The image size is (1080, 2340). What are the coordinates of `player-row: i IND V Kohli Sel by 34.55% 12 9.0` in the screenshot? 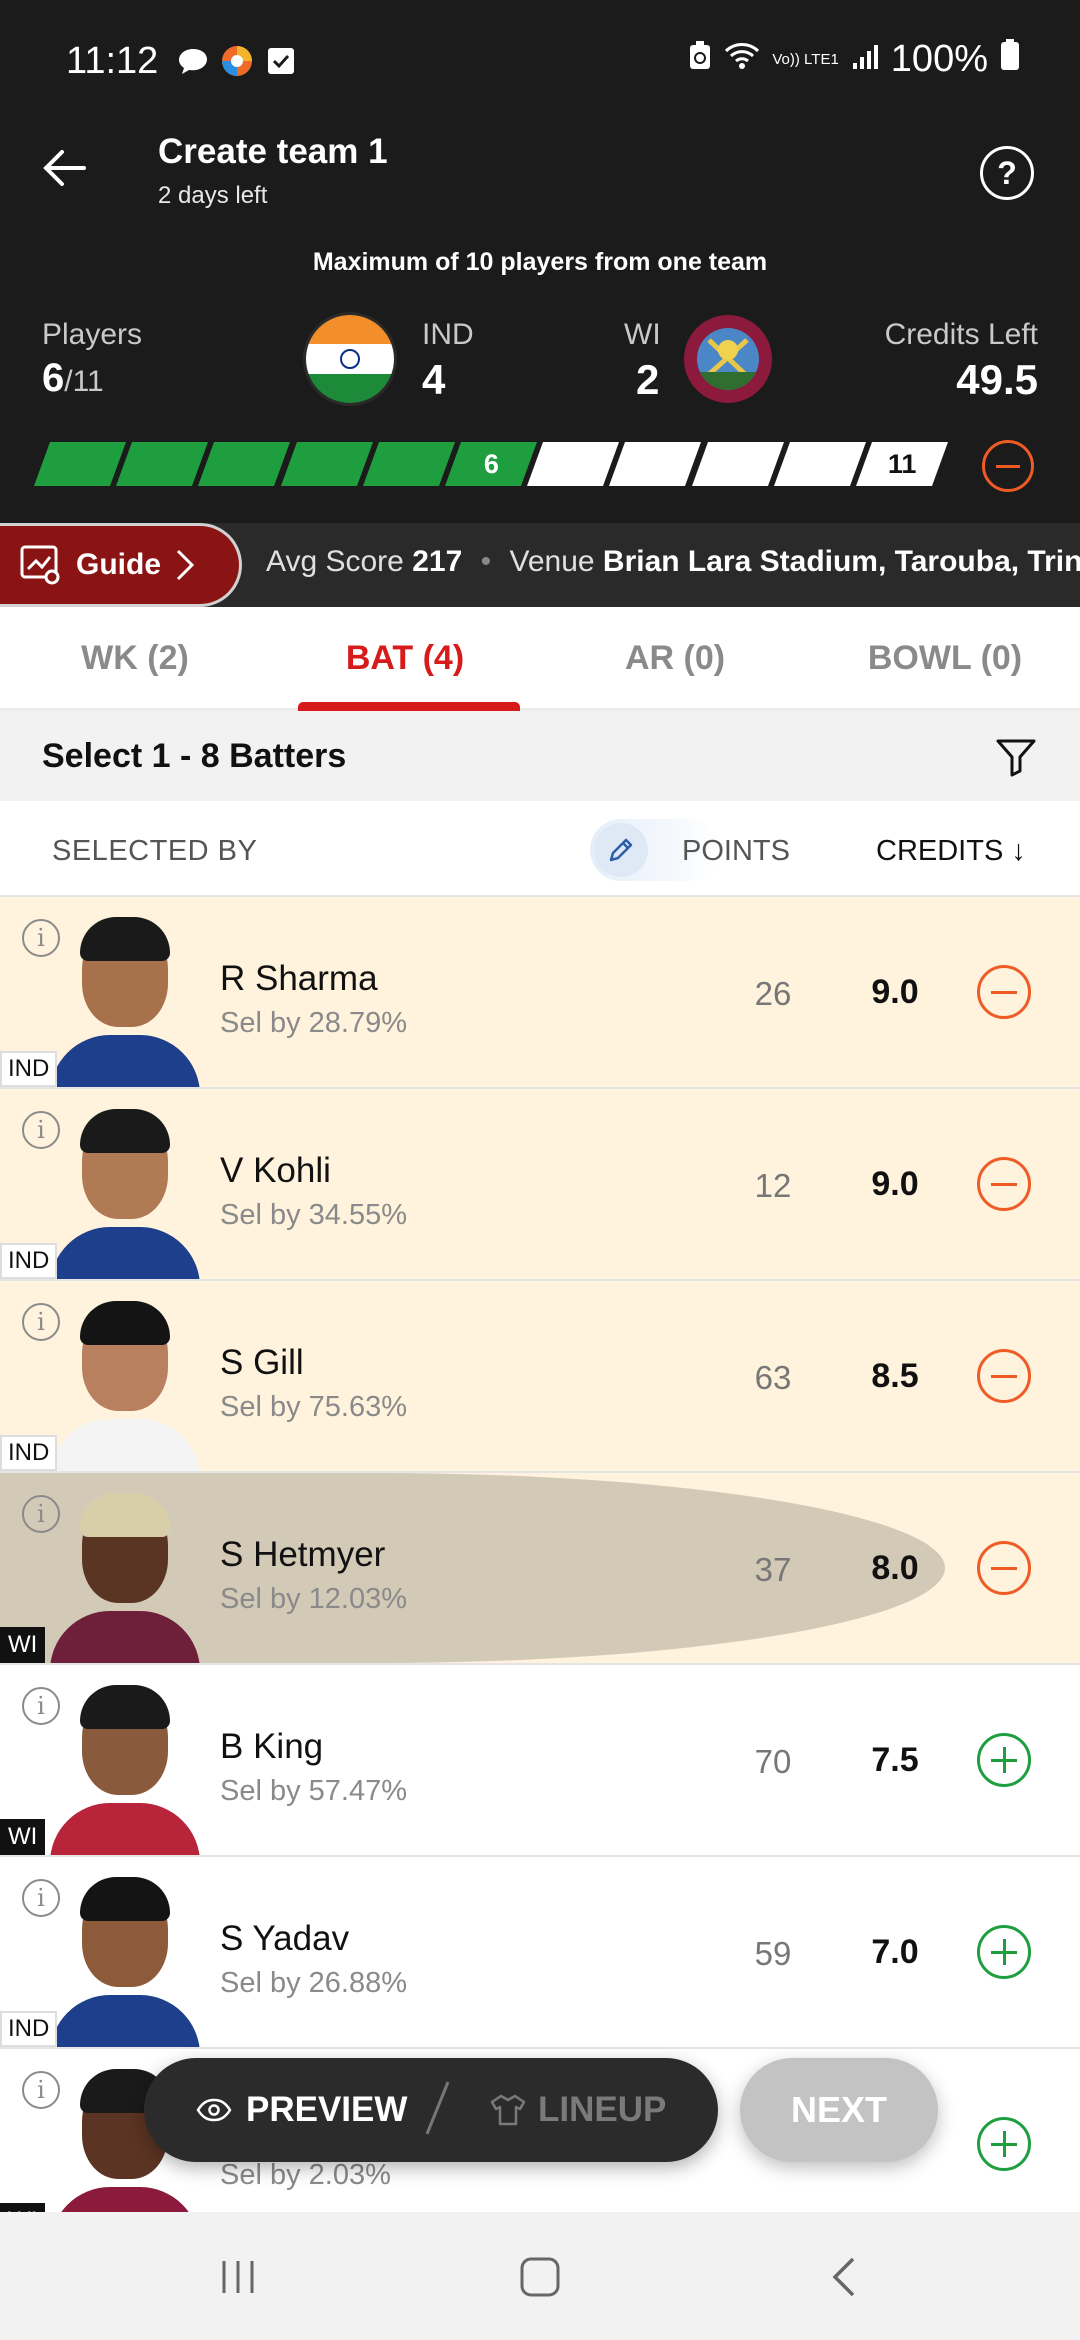 It's located at (540, 1185).